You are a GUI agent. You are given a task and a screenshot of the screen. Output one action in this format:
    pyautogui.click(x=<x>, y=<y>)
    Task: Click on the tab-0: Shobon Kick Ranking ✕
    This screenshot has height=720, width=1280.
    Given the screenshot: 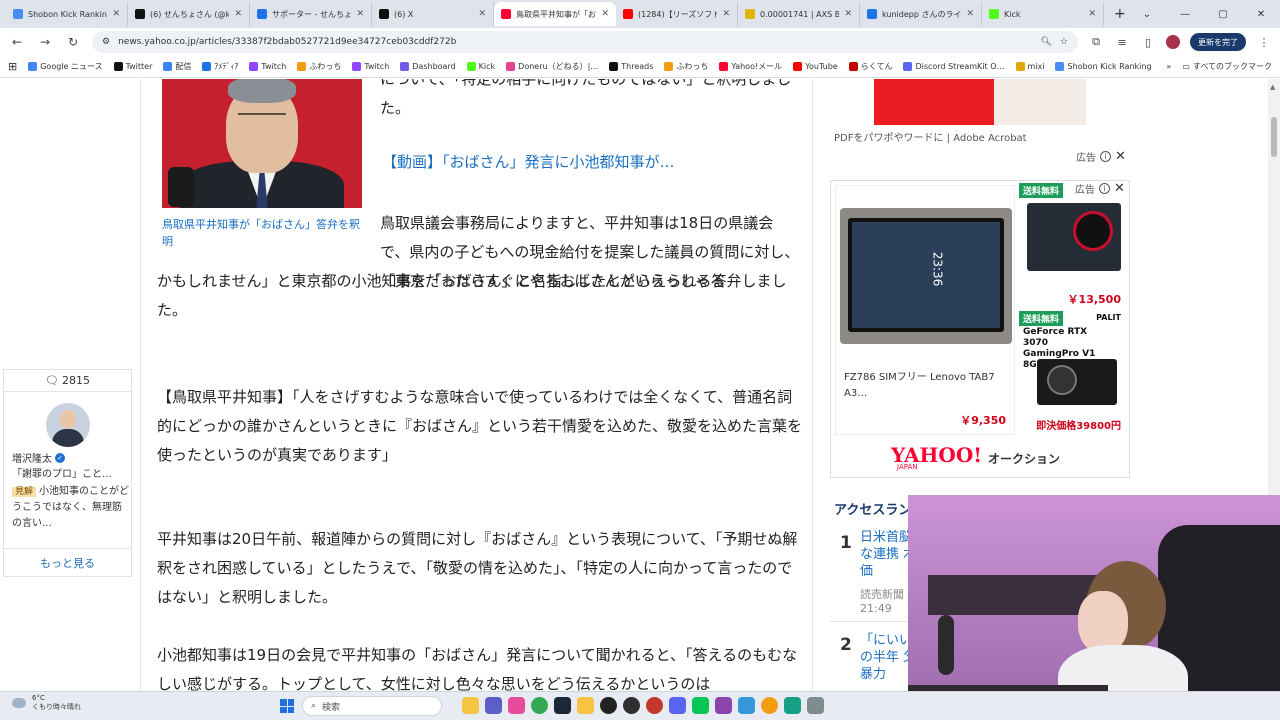 What is the action you would take?
    pyautogui.click(x=67, y=14)
    